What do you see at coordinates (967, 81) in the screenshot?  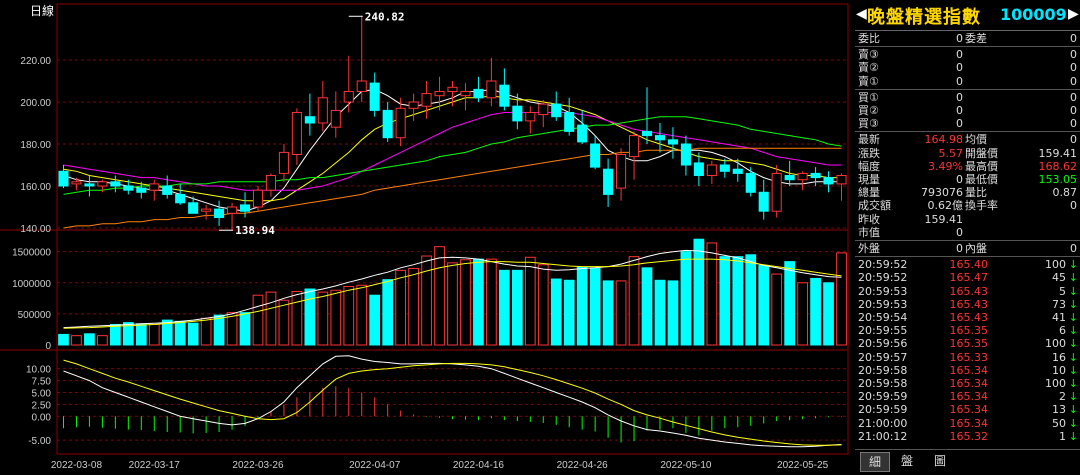 I see `ask-row: 賣① 0 0` at bounding box center [967, 81].